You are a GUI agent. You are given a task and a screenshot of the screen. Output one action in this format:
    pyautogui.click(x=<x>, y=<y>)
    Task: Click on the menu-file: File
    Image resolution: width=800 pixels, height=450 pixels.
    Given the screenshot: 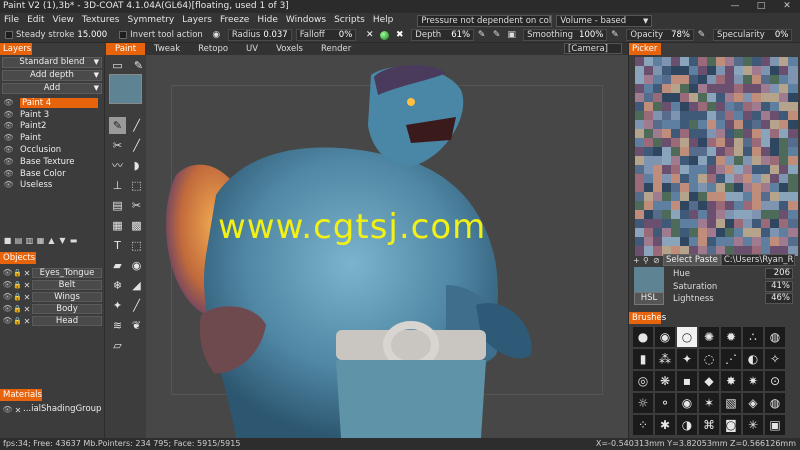 What is the action you would take?
    pyautogui.click(x=11, y=20)
    